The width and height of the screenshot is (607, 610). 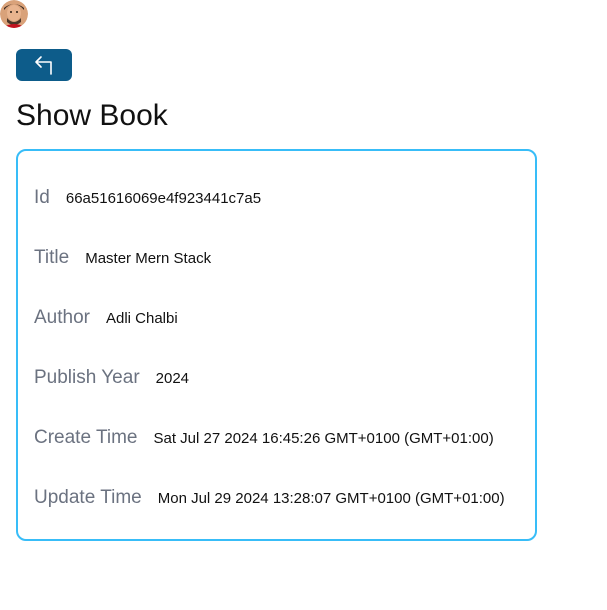 I want to click on field-author: Author Adli Chalbi, so click(x=106, y=318).